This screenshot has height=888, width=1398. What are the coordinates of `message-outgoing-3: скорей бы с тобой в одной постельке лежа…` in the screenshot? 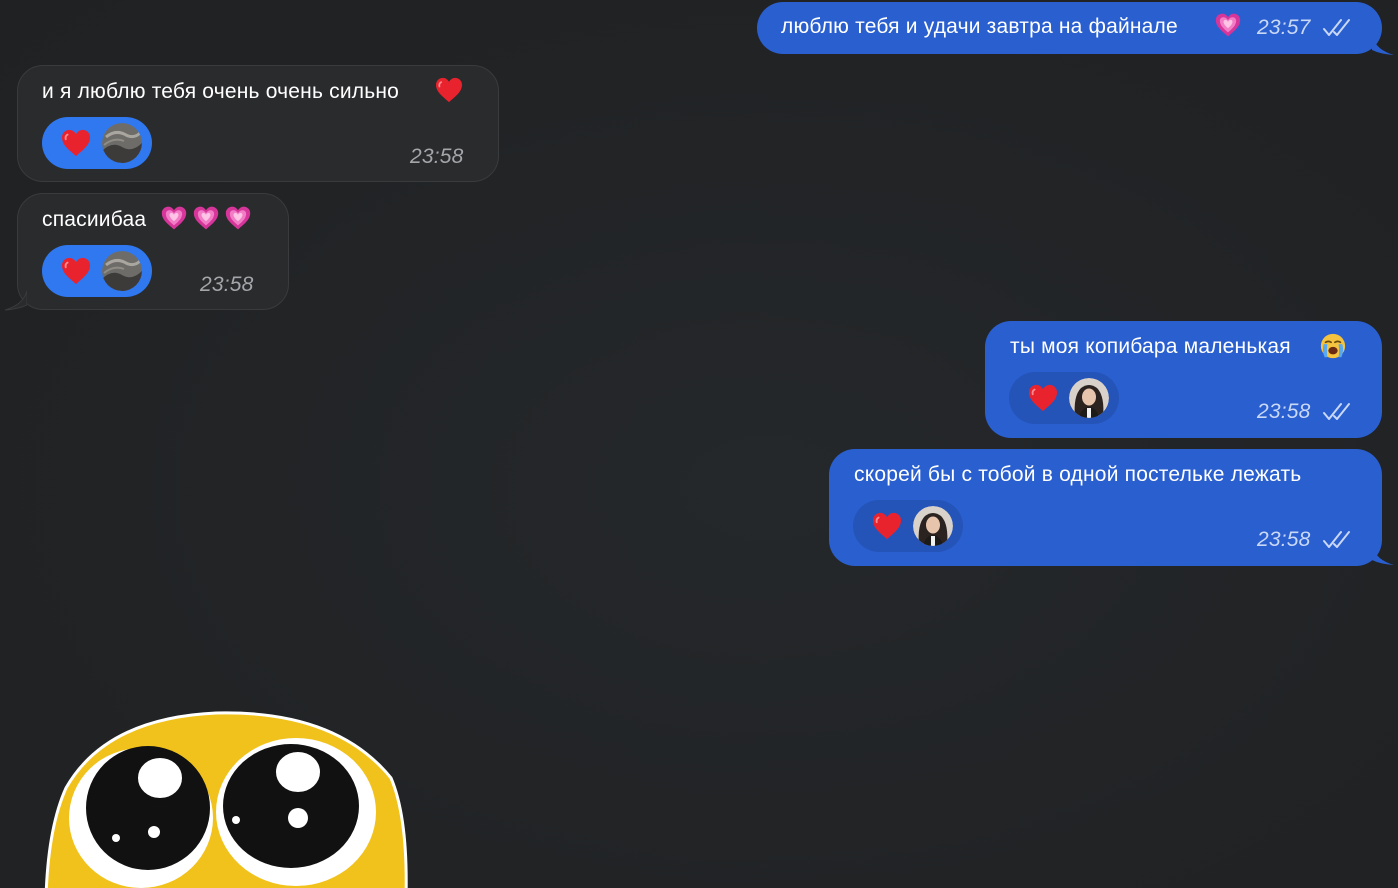 It's located at (1105, 507).